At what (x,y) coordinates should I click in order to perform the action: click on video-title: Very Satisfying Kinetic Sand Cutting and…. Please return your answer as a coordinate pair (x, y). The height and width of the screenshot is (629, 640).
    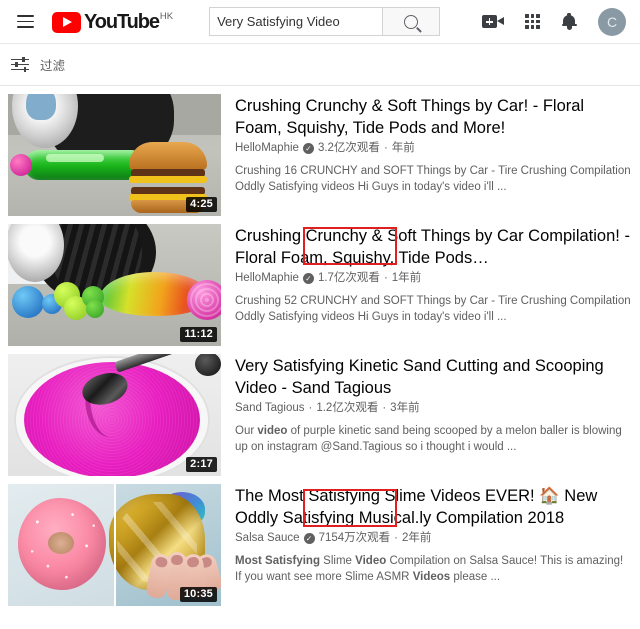
    Looking at the image, I should click on (433, 377).